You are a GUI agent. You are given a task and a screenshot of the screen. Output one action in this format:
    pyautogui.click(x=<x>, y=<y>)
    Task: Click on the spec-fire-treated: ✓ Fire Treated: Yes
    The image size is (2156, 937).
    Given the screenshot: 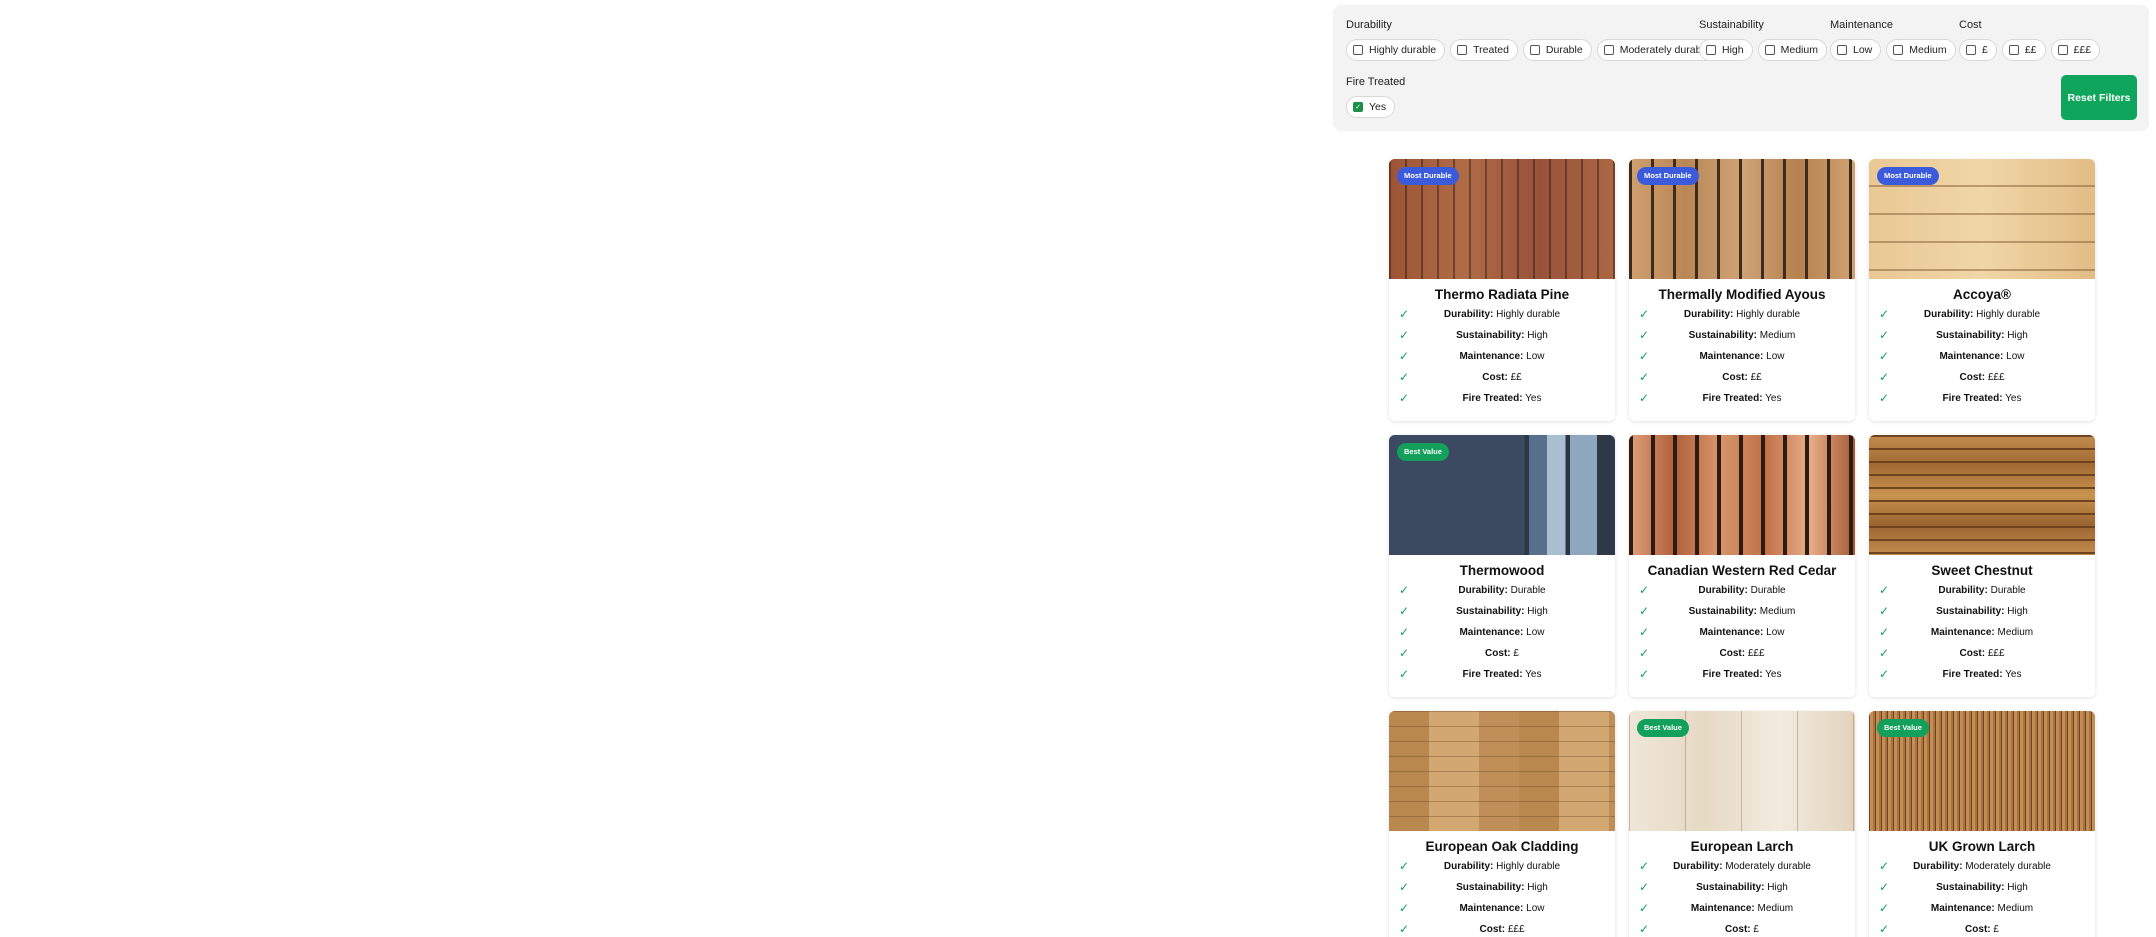 What is the action you would take?
    pyautogui.click(x=1742, y=674)
    